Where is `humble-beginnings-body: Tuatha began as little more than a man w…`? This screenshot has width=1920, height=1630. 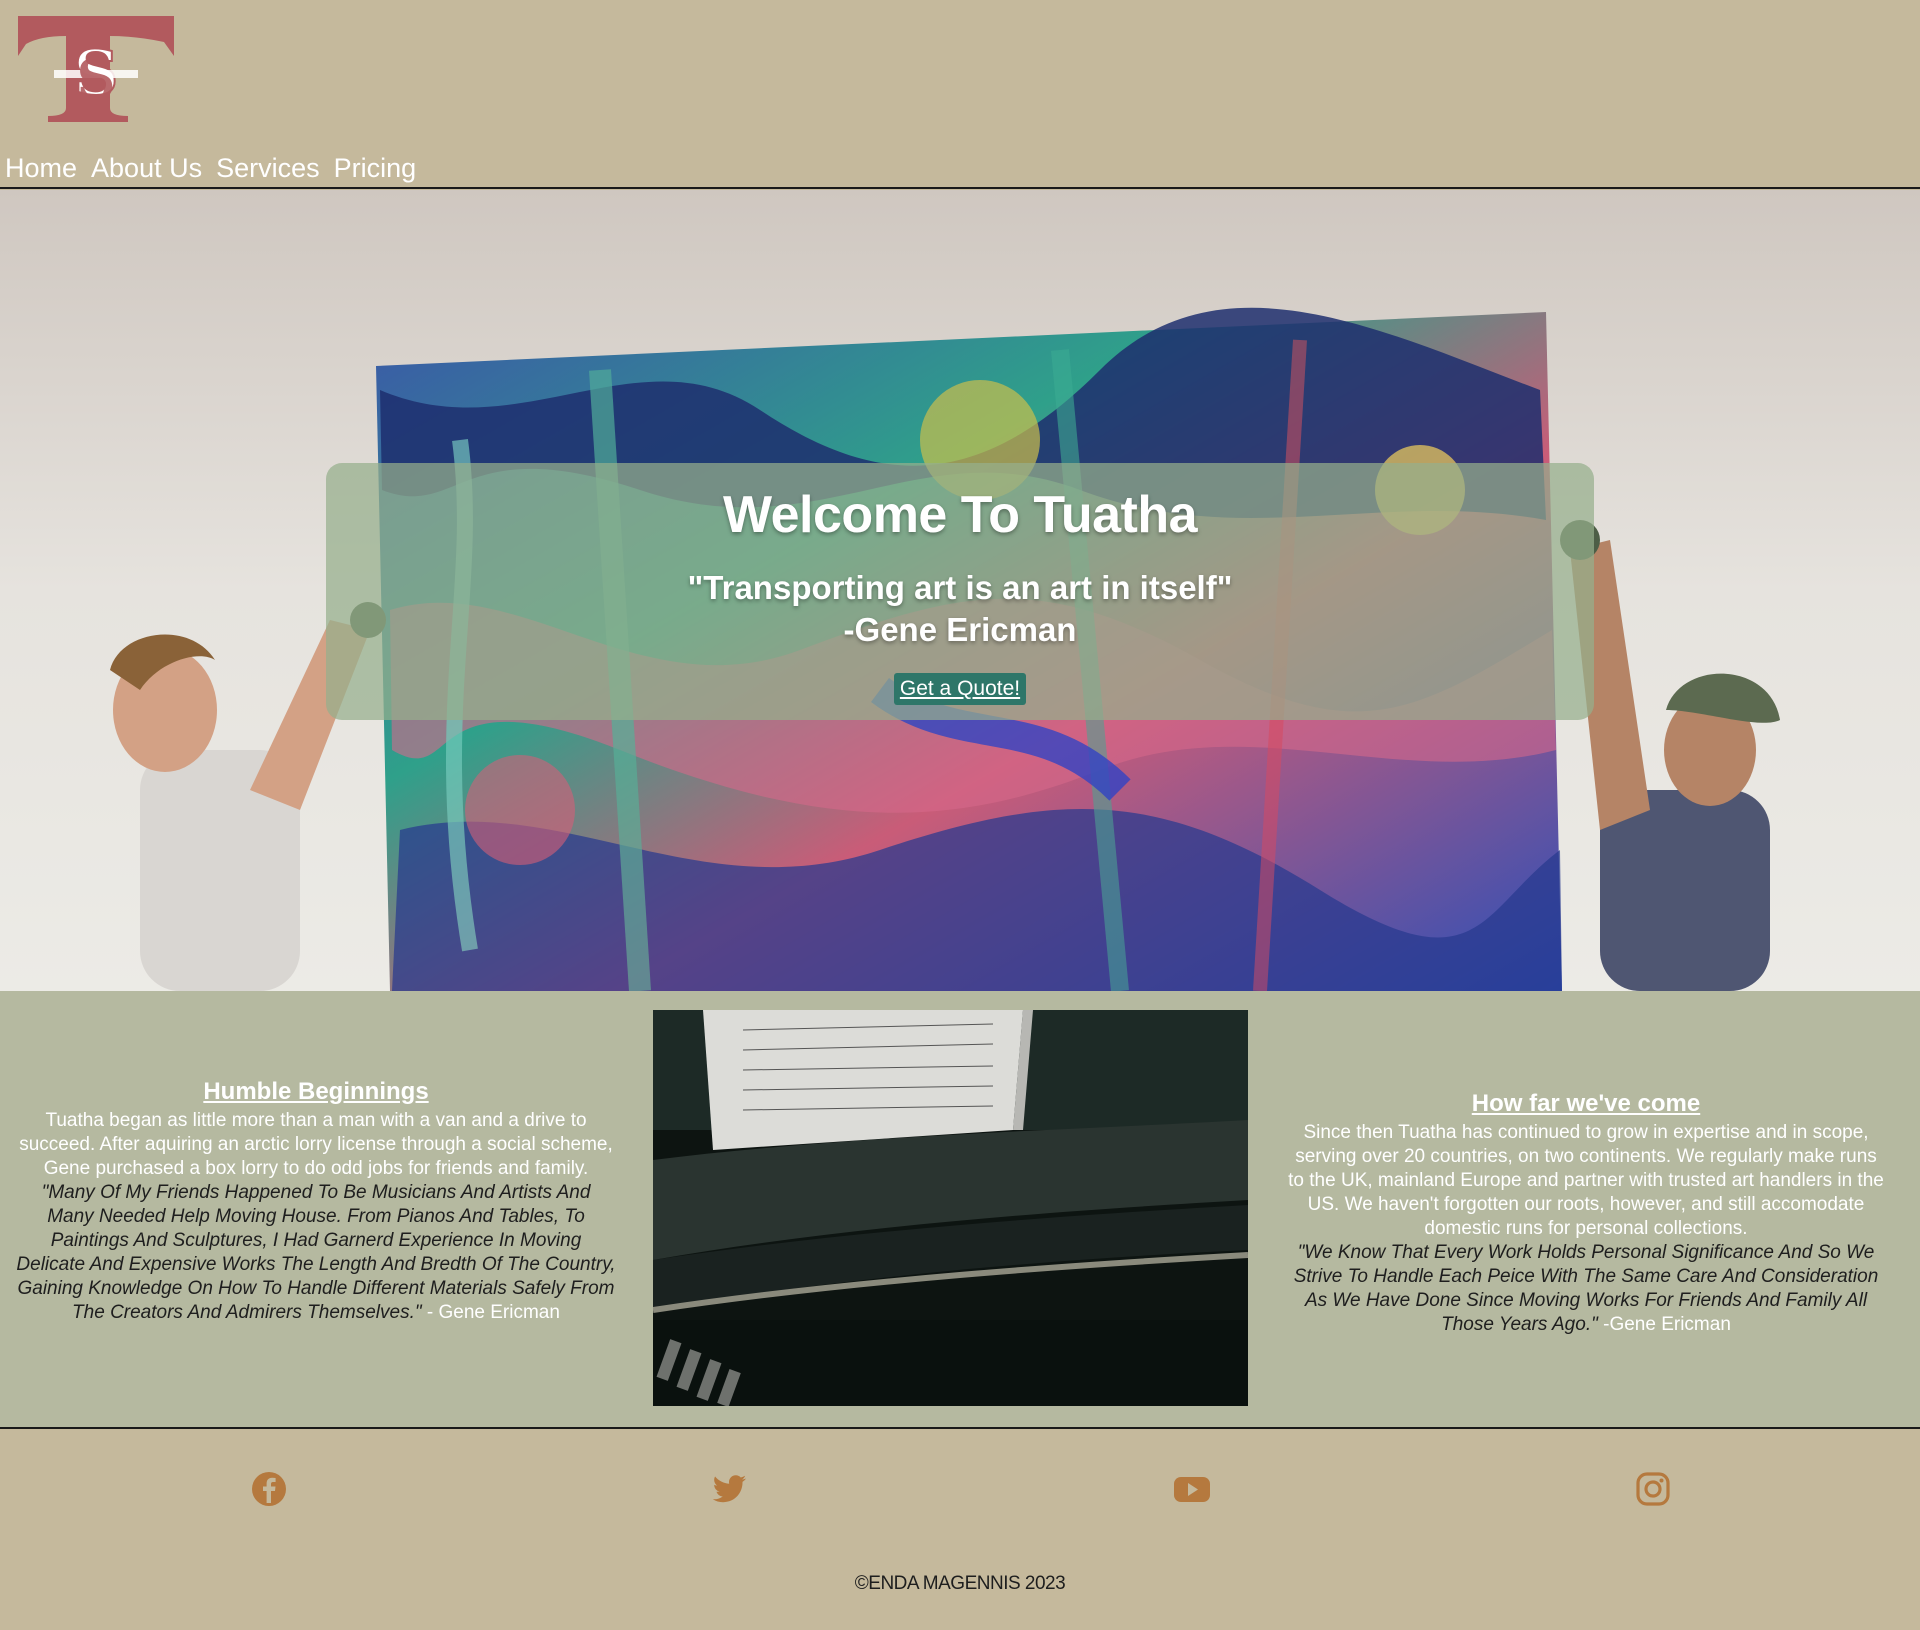 humble-beginnings-body: Tuatha began as little more than a man w… is located at coordinates (316, 1144).